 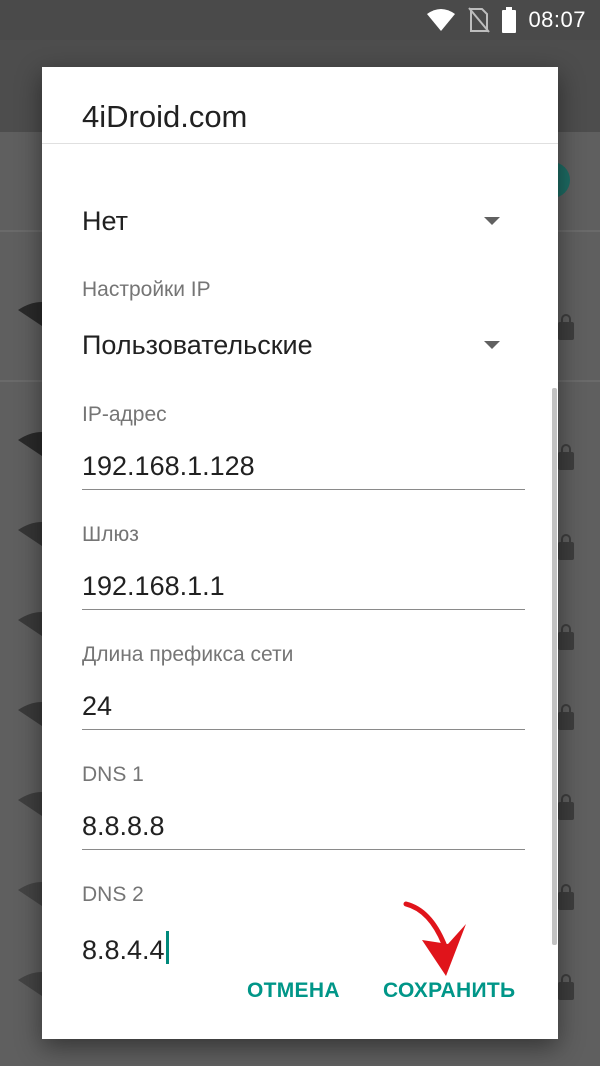 I want to click on ip-settings-dropdown-arrow-icon, so click(x=492, y=345).